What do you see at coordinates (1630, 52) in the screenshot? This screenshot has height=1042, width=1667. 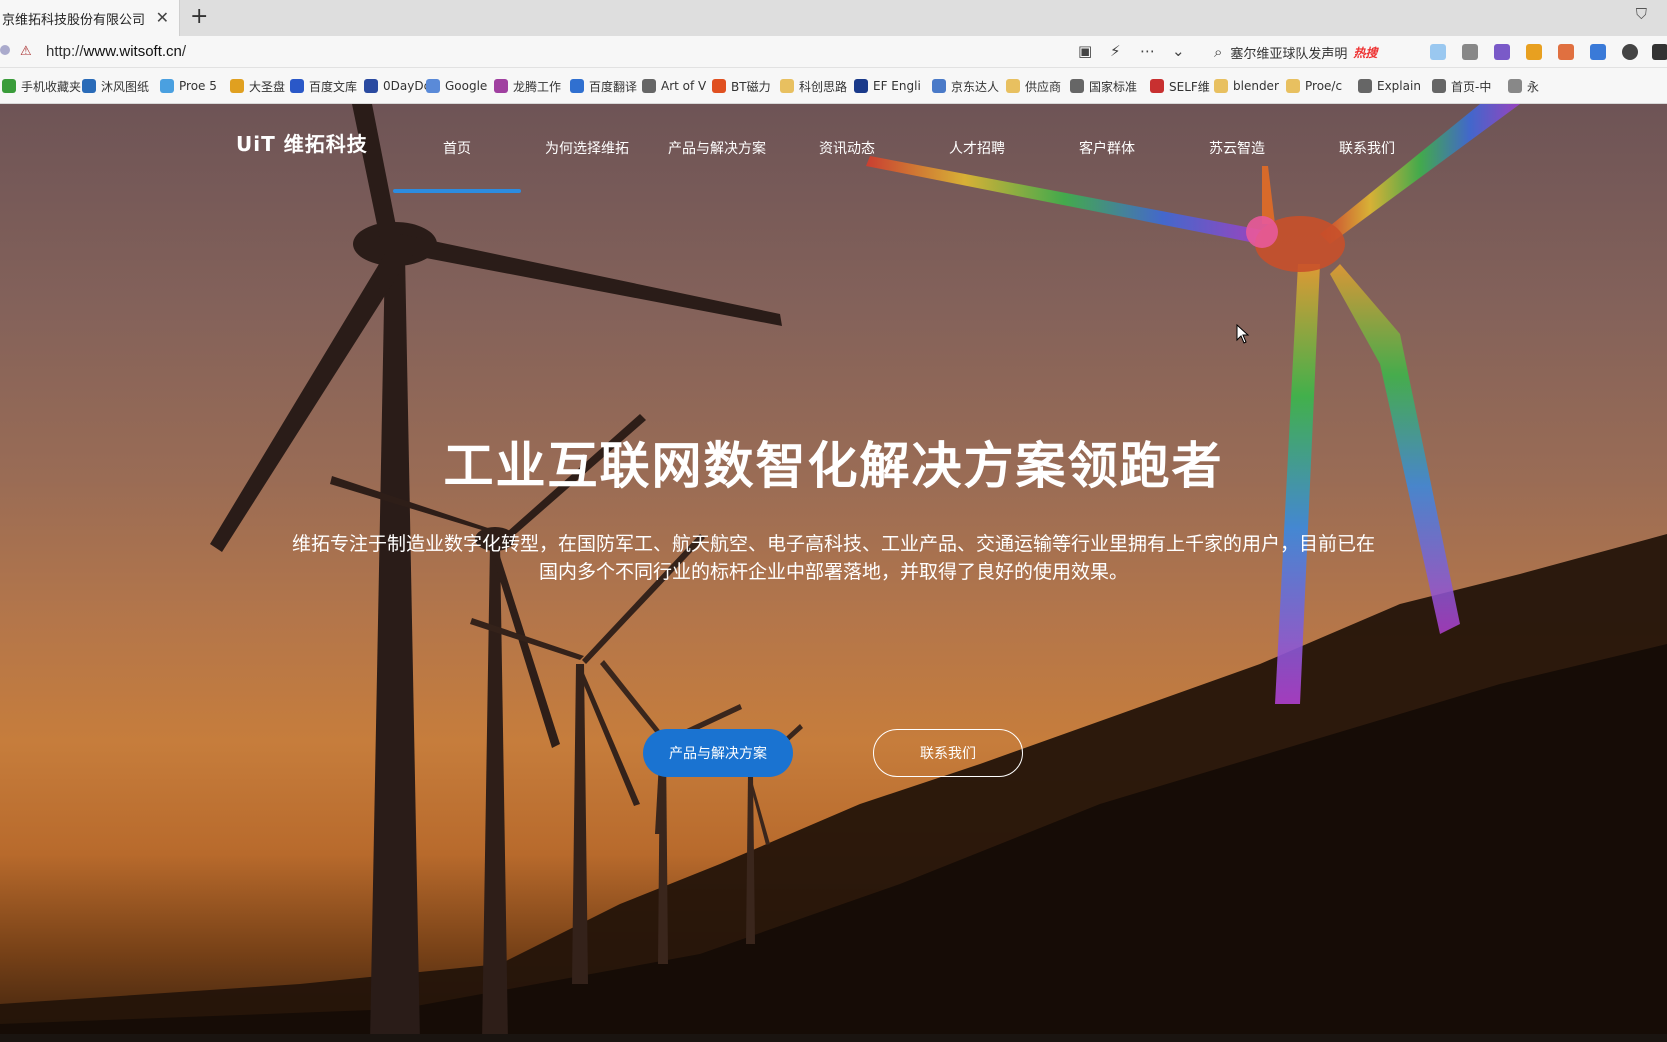 I see `profile-icon` at bounding box center [1630, 52].